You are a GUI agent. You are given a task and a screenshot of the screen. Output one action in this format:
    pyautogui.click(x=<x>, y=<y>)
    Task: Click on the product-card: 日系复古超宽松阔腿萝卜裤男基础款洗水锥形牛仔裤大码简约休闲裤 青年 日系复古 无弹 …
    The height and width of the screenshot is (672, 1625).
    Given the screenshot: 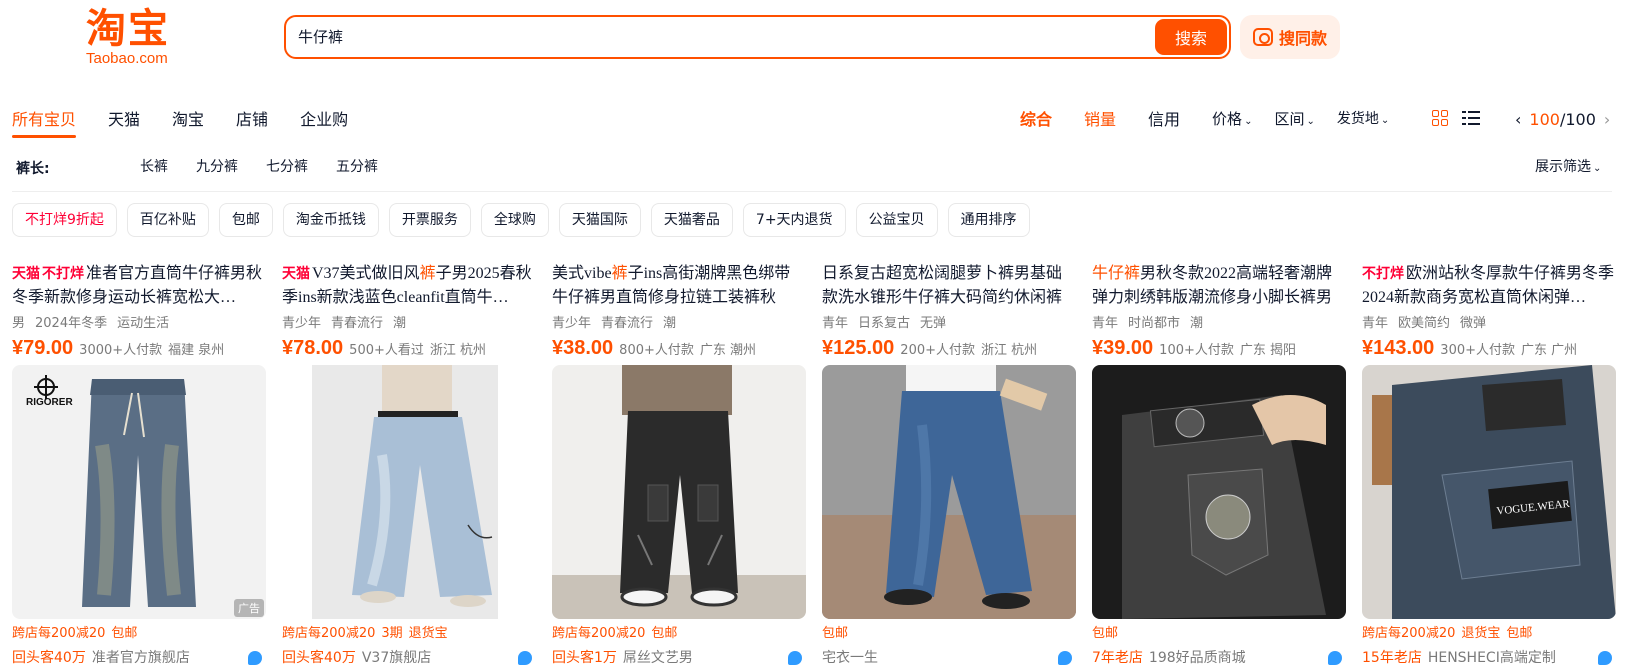 What is the action you would take?
    pyautogui.click(x=949, y=465)
    